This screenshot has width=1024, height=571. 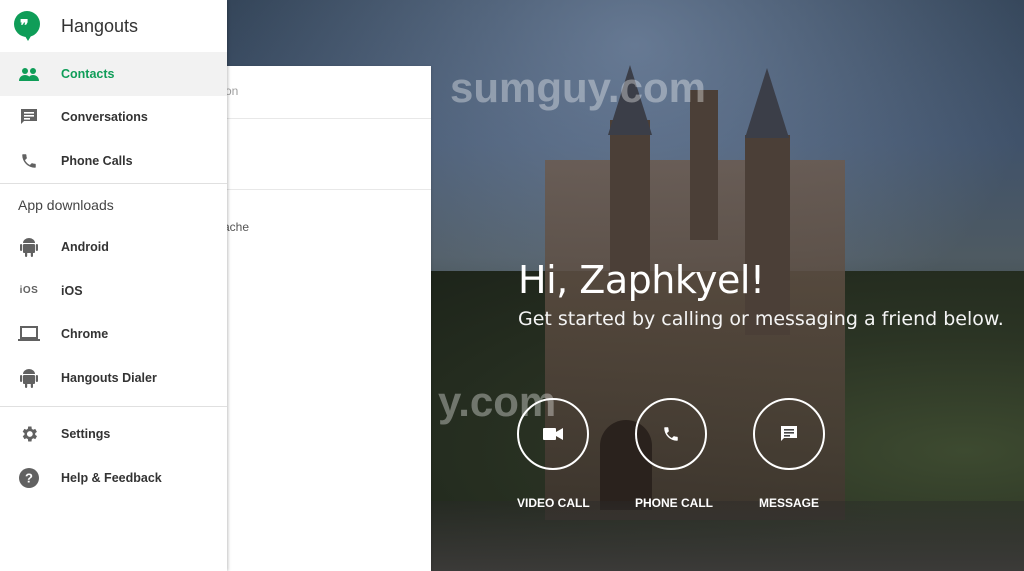 I want to click on phone-call-label: PHONE CALL, so click(x=674, y=503).